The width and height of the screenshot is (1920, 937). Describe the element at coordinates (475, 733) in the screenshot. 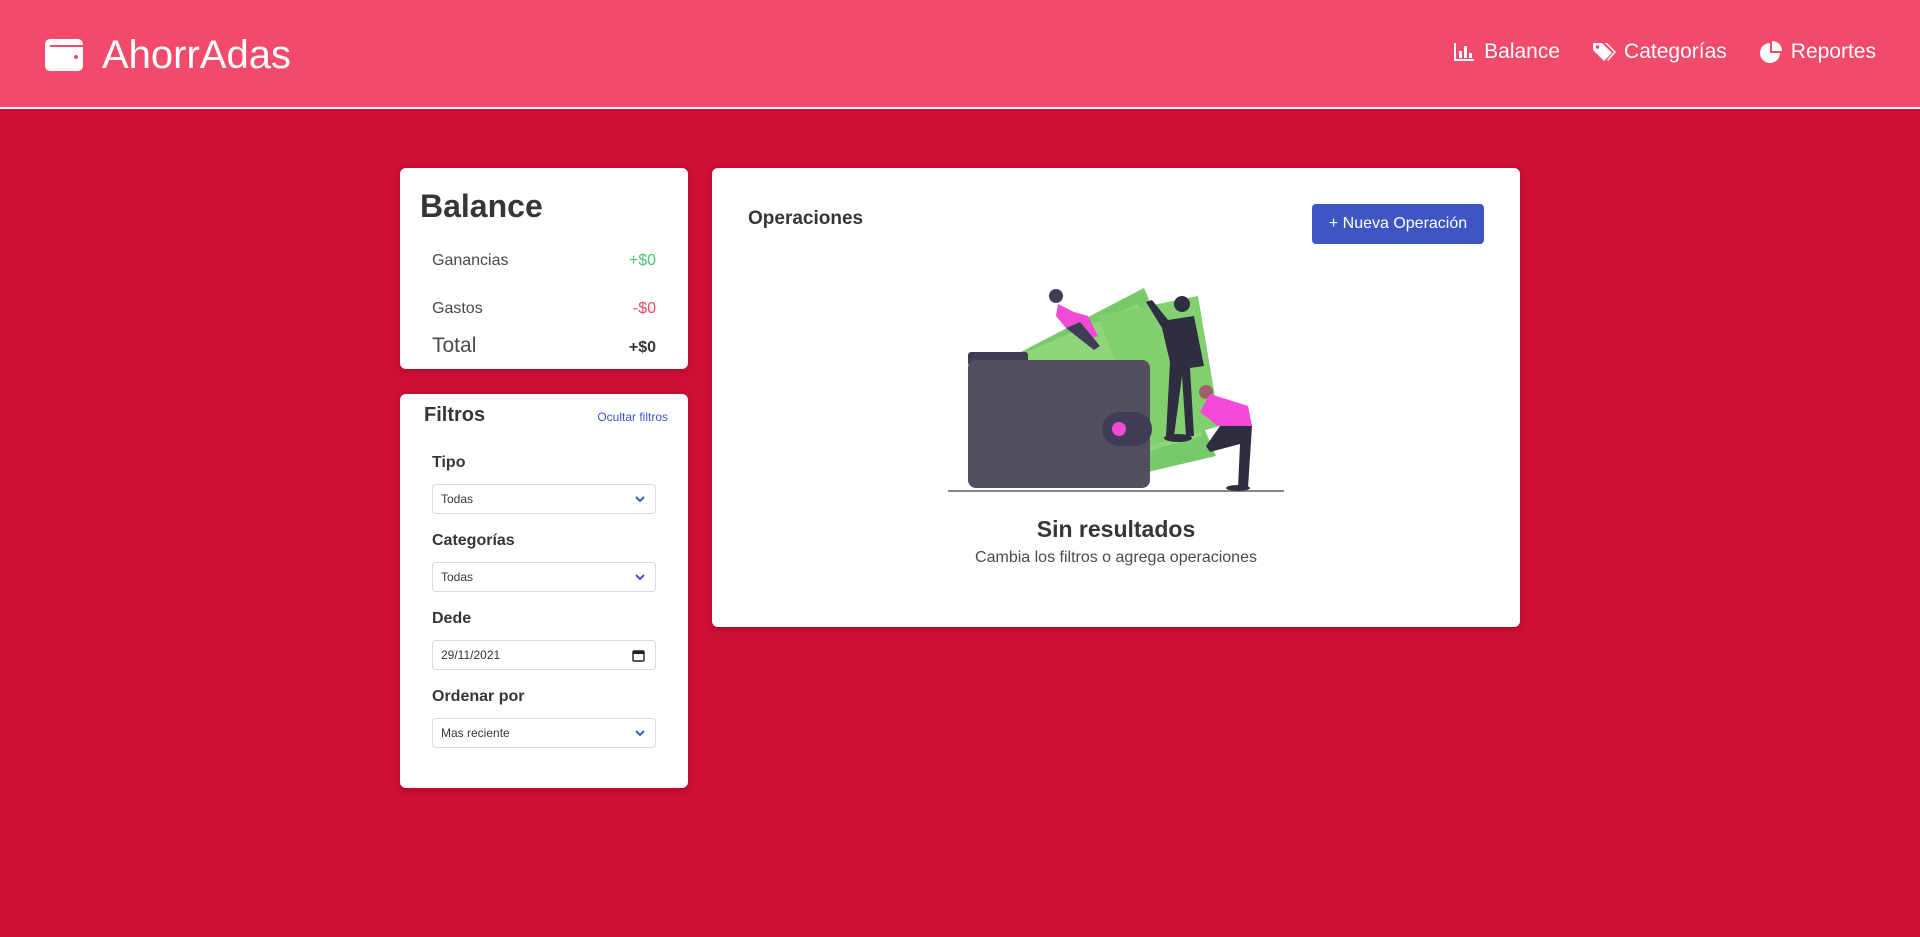

I see `ordenar-value: Mas reciente` at that location.